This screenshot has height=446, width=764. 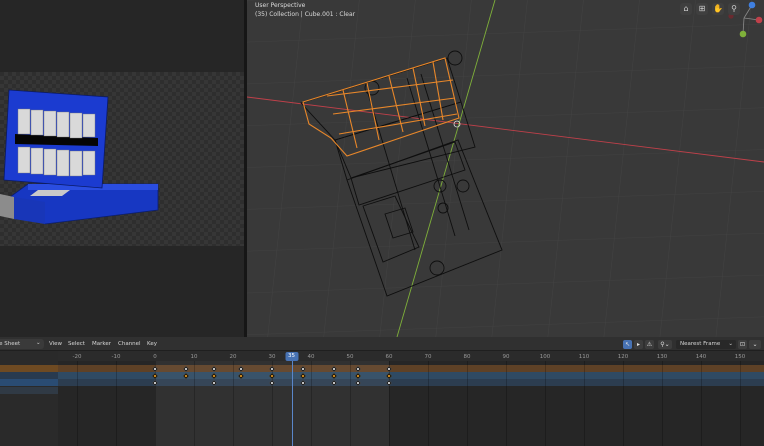 What do you see at coordinates (545, 357) in the screenshot?
I see `frame-tick-label: 100` at bounding box center [545, 357].